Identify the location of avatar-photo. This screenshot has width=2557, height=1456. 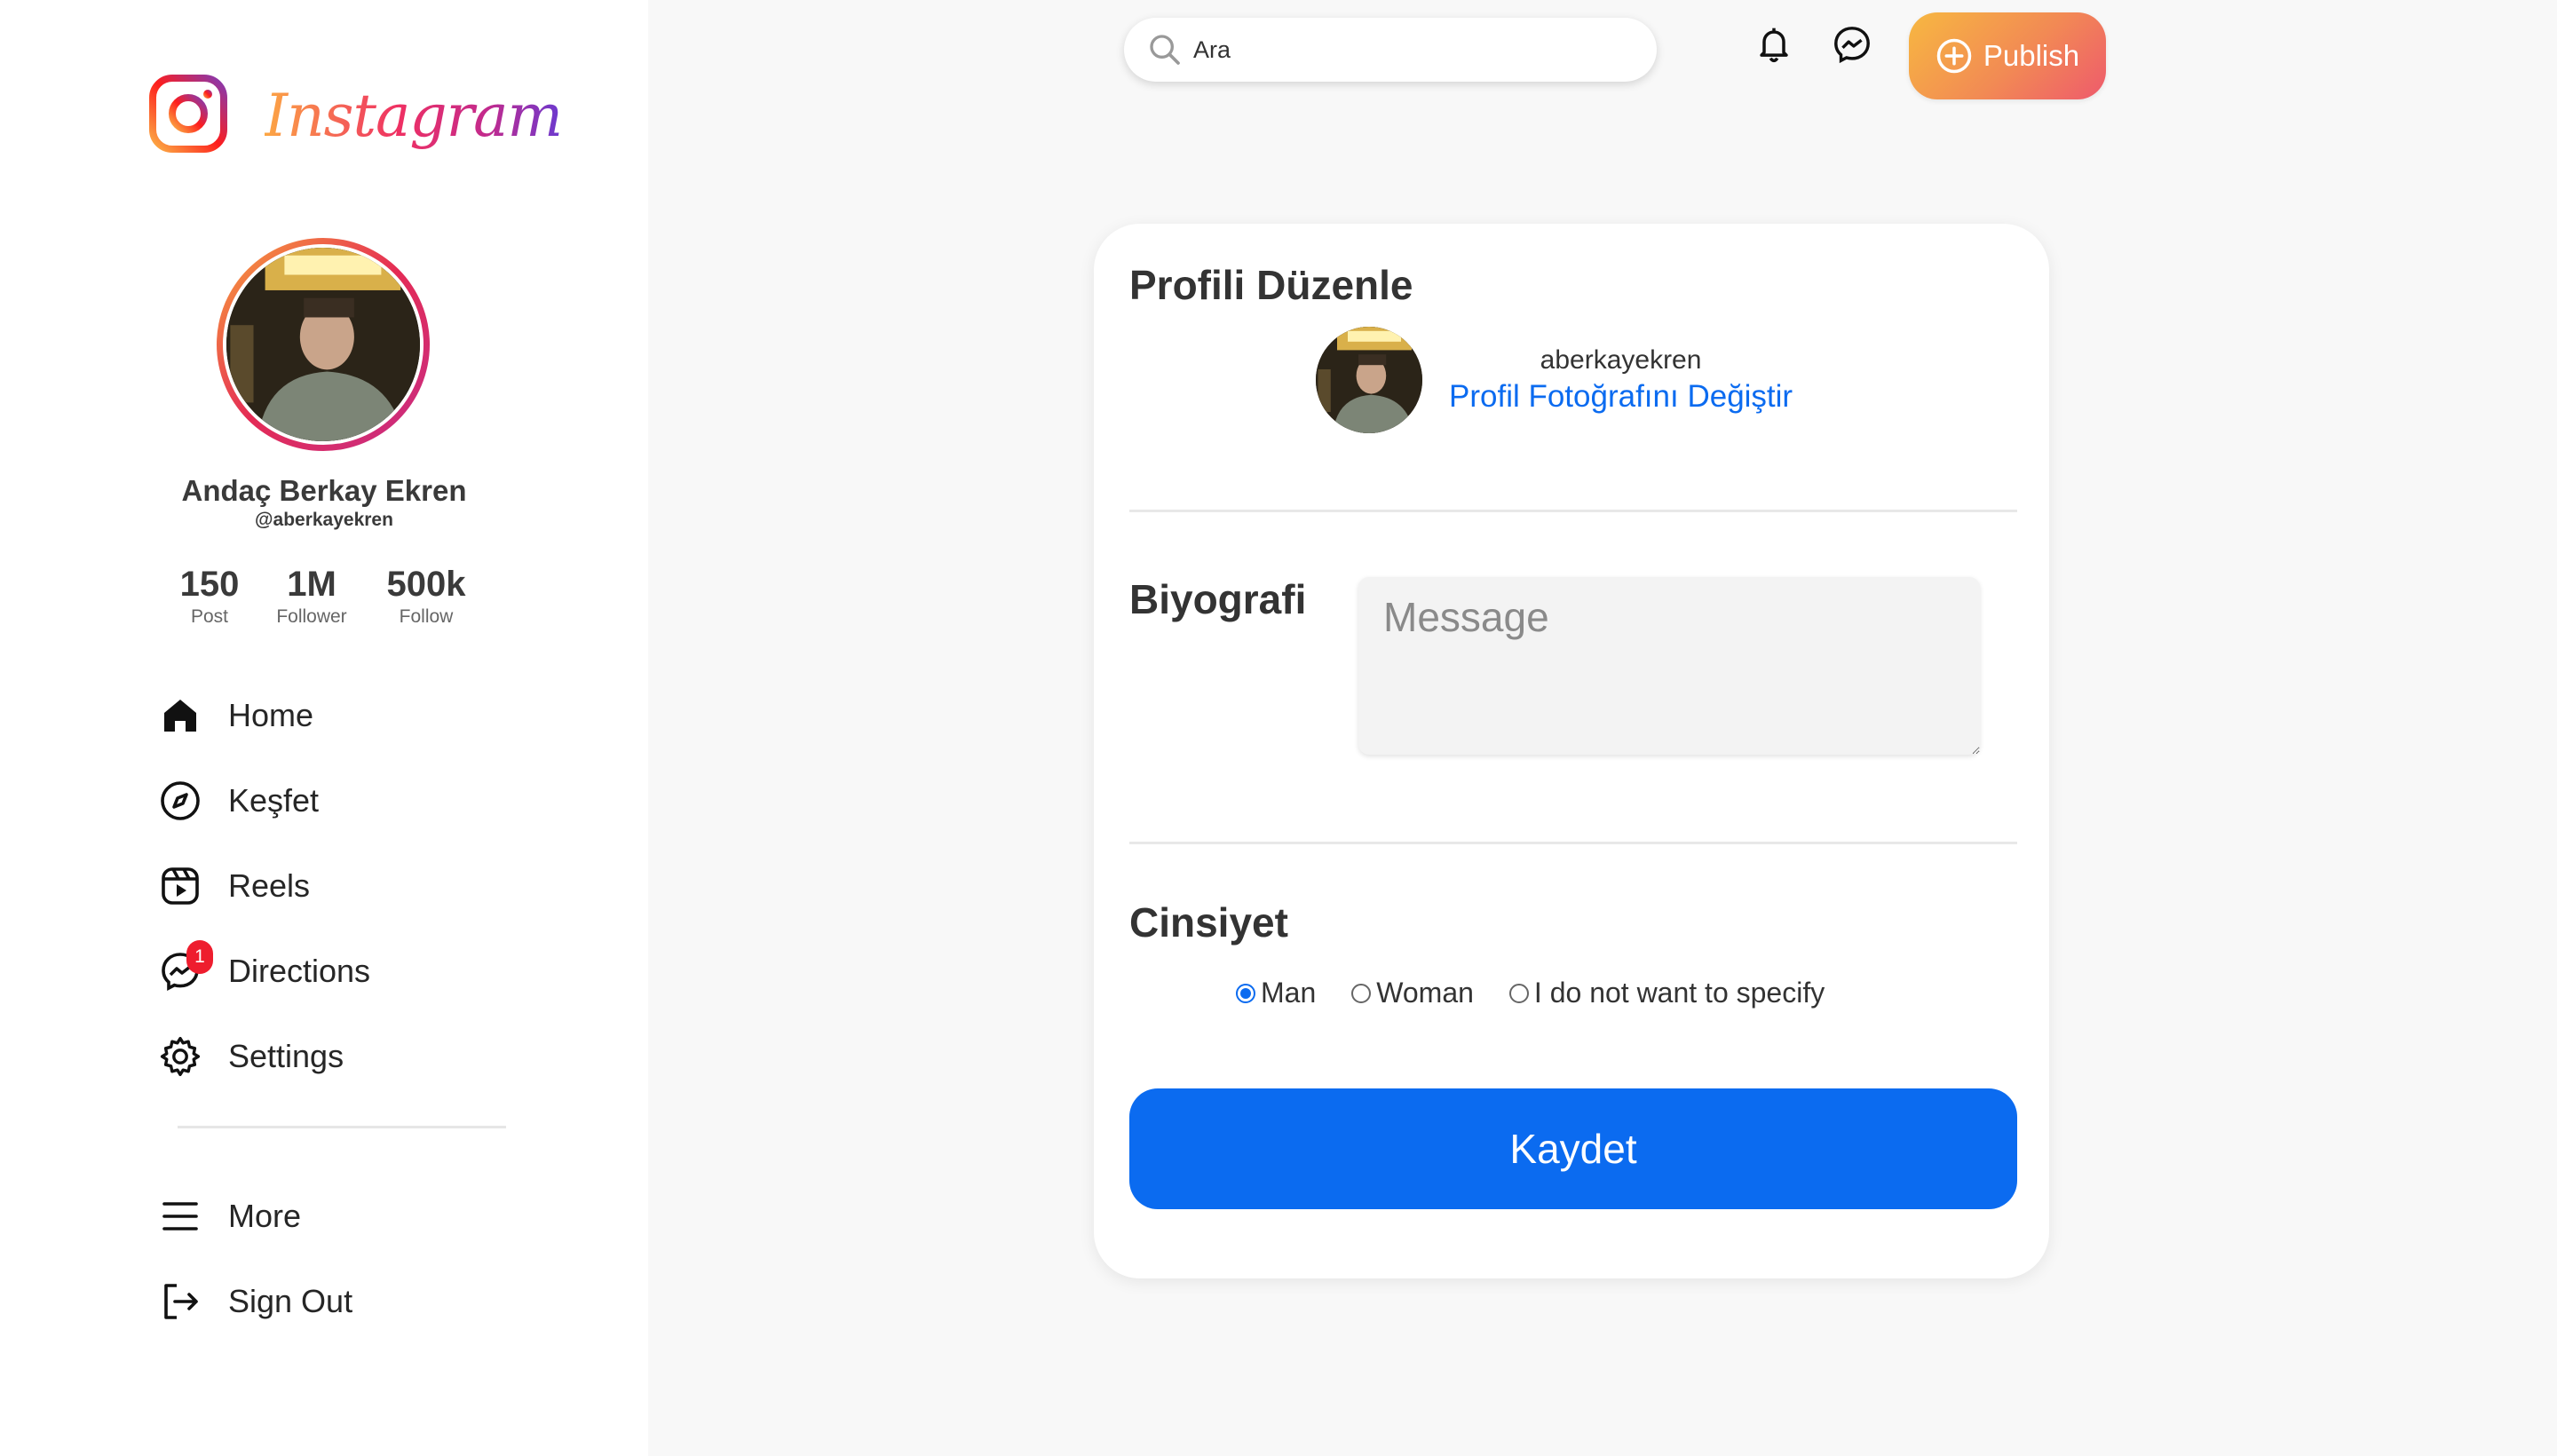
(323, 344).